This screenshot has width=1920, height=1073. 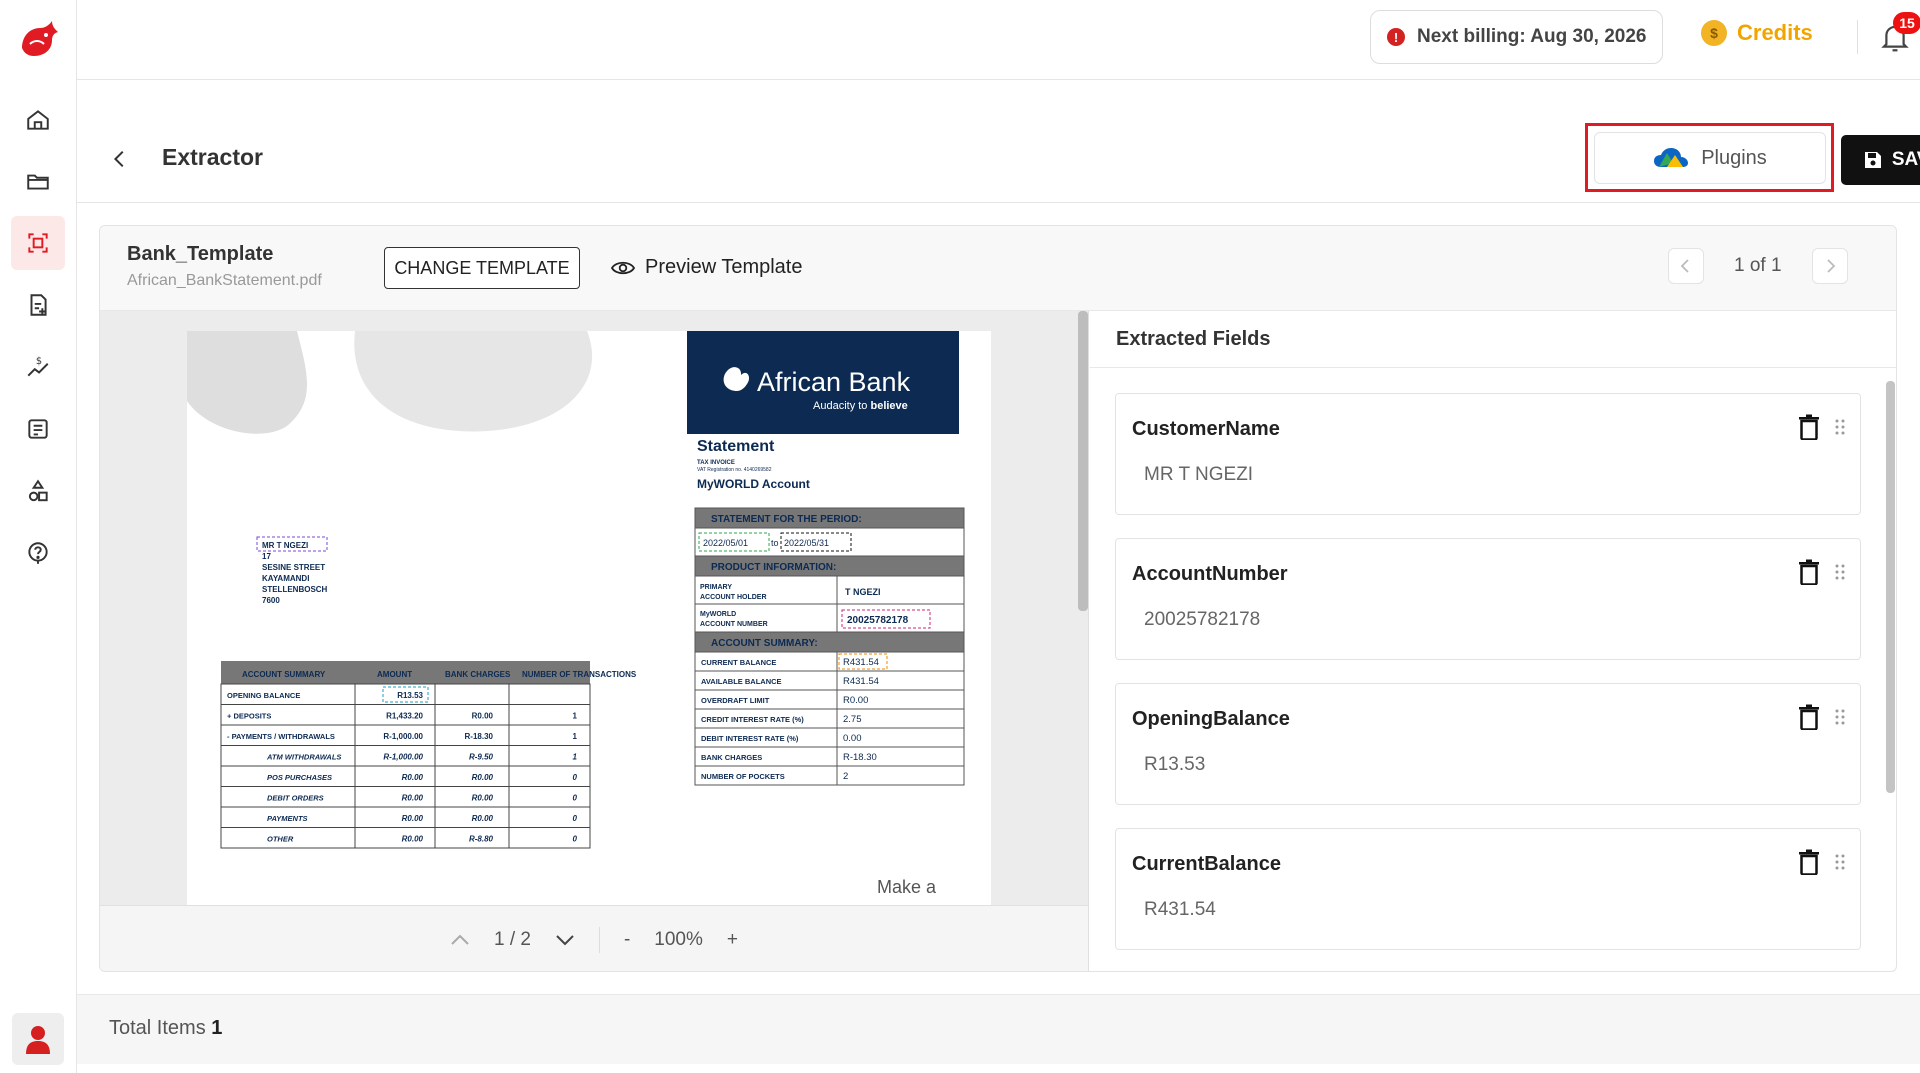 What do you see at coordinates (38, 1039) in the screenshot?
I see `user-avatar` at bounding box center [38, 1039].